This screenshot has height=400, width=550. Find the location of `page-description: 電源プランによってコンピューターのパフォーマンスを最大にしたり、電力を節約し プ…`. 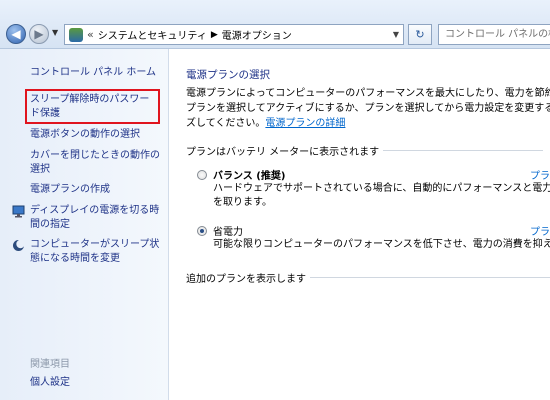

page-description: 電源プランによってコンピューターのパフォーマンスを最大にしたり、電力を節約し プ… is located at coordinates (368, 108).